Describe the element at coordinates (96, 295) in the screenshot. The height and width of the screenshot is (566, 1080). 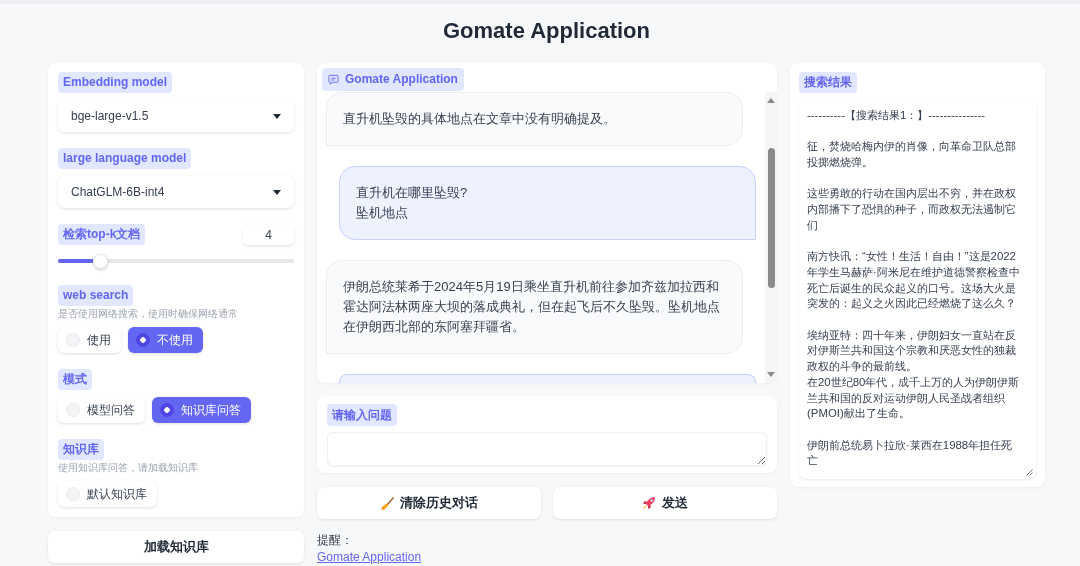
I see `field-label: web search` at that location.